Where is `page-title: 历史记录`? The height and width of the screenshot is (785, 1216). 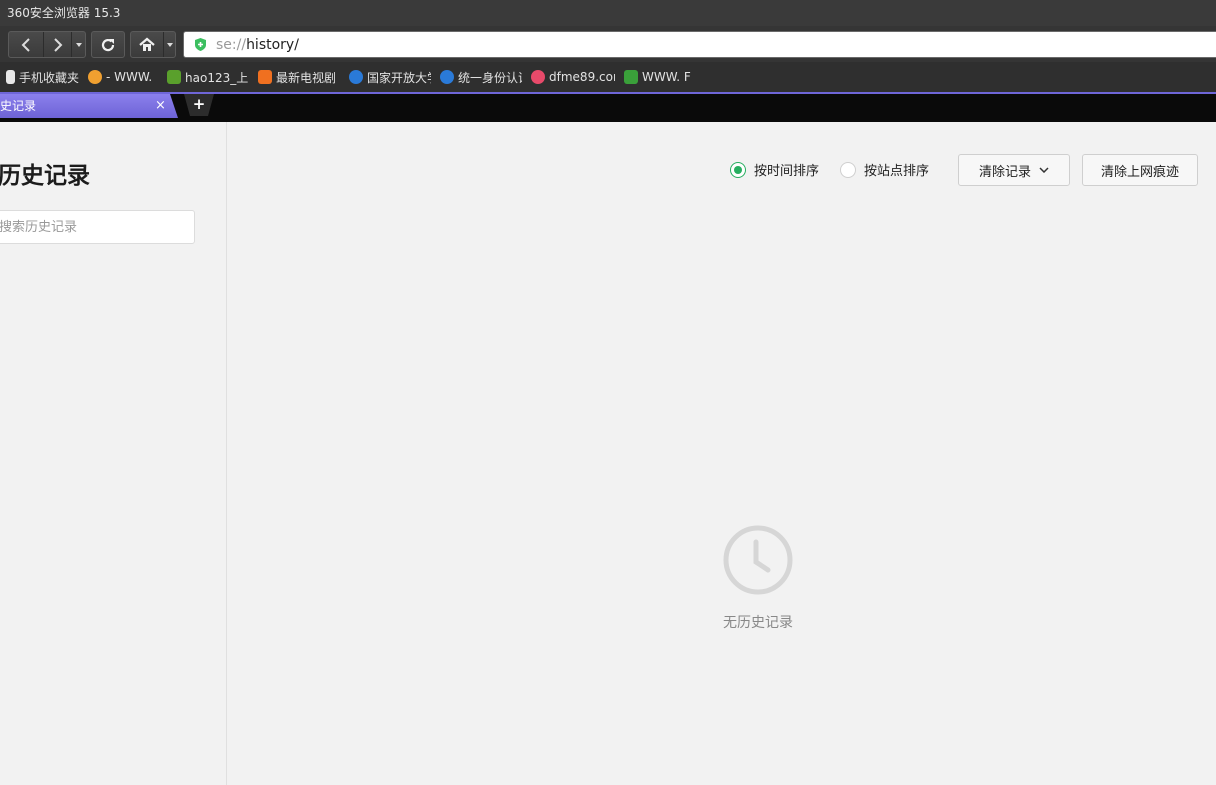
page-title: 历史记录 is located at coordinates (45, 176).